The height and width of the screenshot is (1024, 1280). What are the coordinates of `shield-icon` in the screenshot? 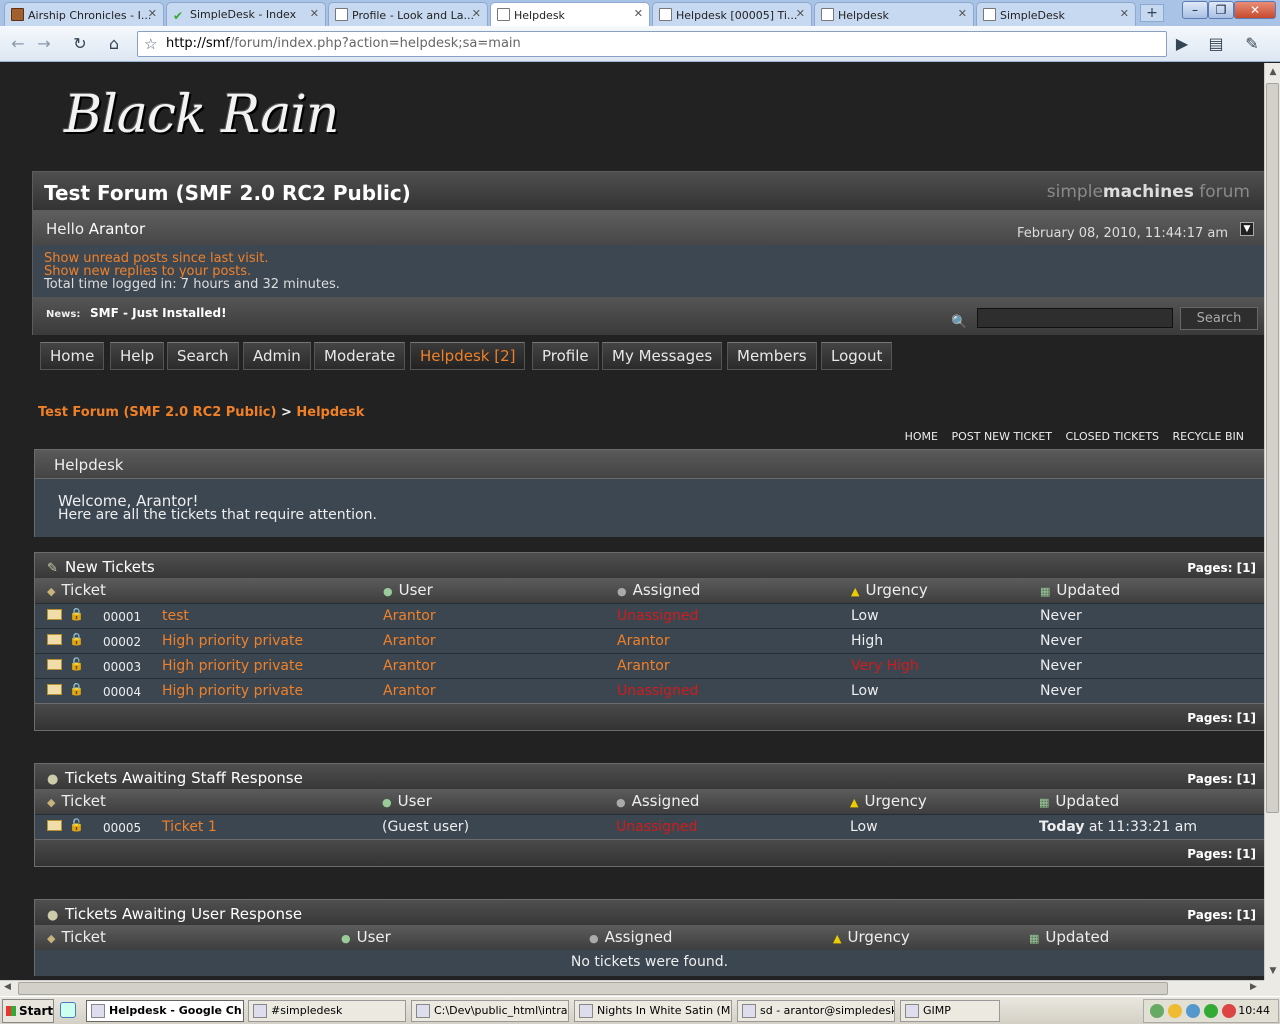 It's located at (1175, 1011).